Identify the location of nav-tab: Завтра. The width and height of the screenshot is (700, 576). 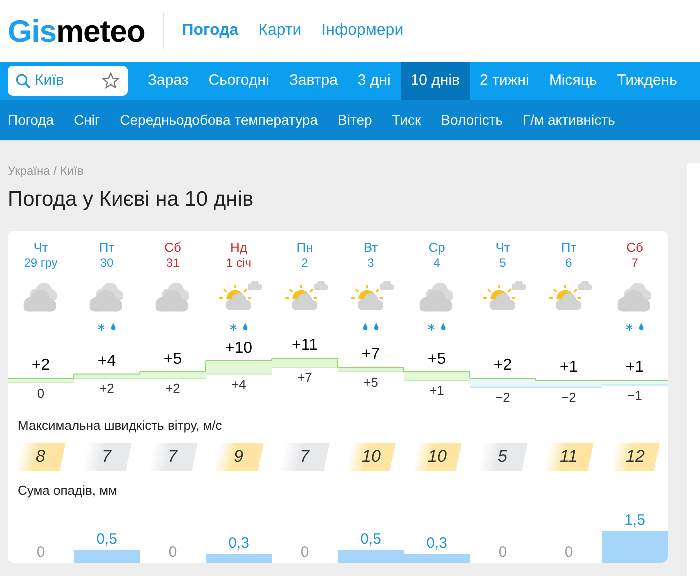
(313, 81).